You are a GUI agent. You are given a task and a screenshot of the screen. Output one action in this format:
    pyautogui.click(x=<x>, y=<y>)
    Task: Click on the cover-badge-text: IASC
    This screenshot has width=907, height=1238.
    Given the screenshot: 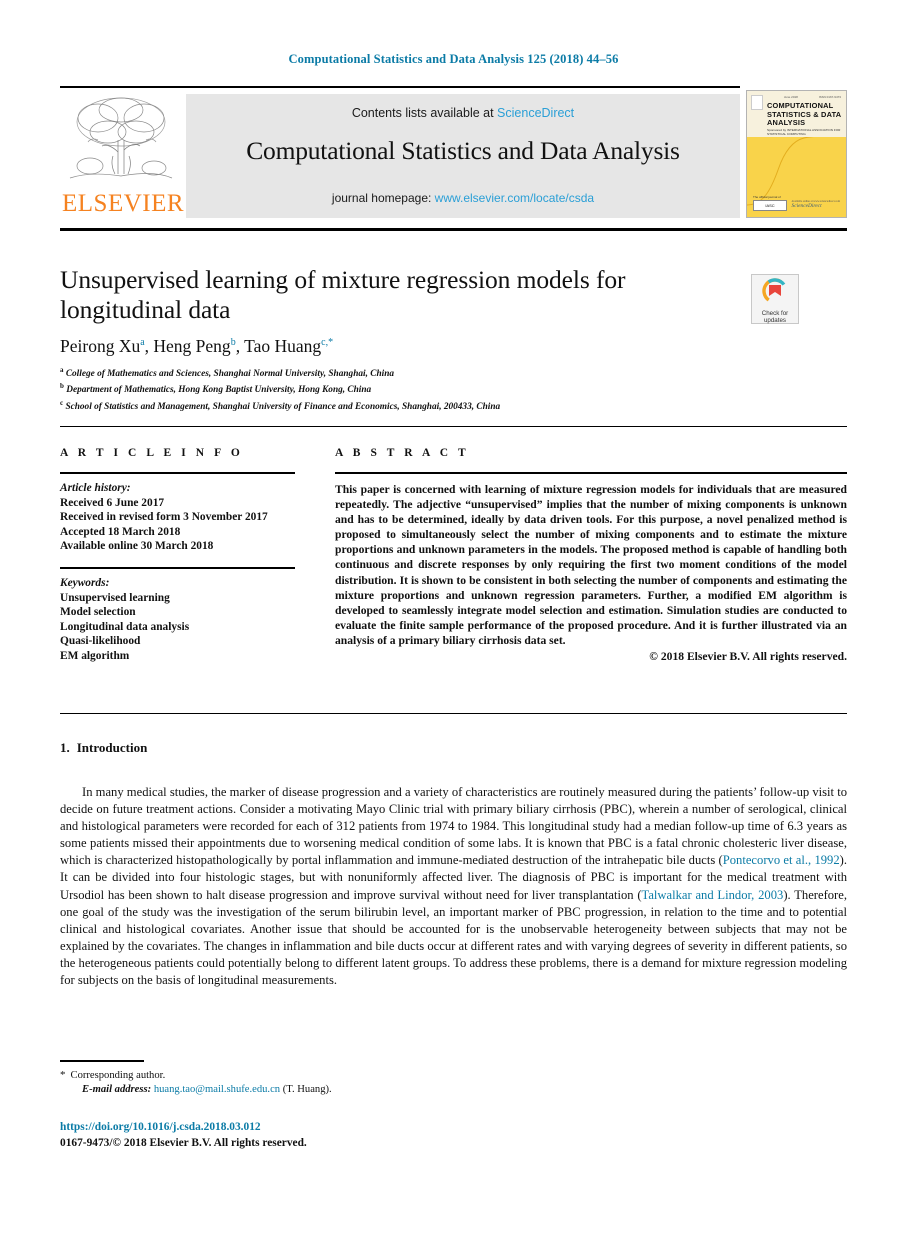 What is the action you would take?
    pyautogui.click(x=770, y=205)
    